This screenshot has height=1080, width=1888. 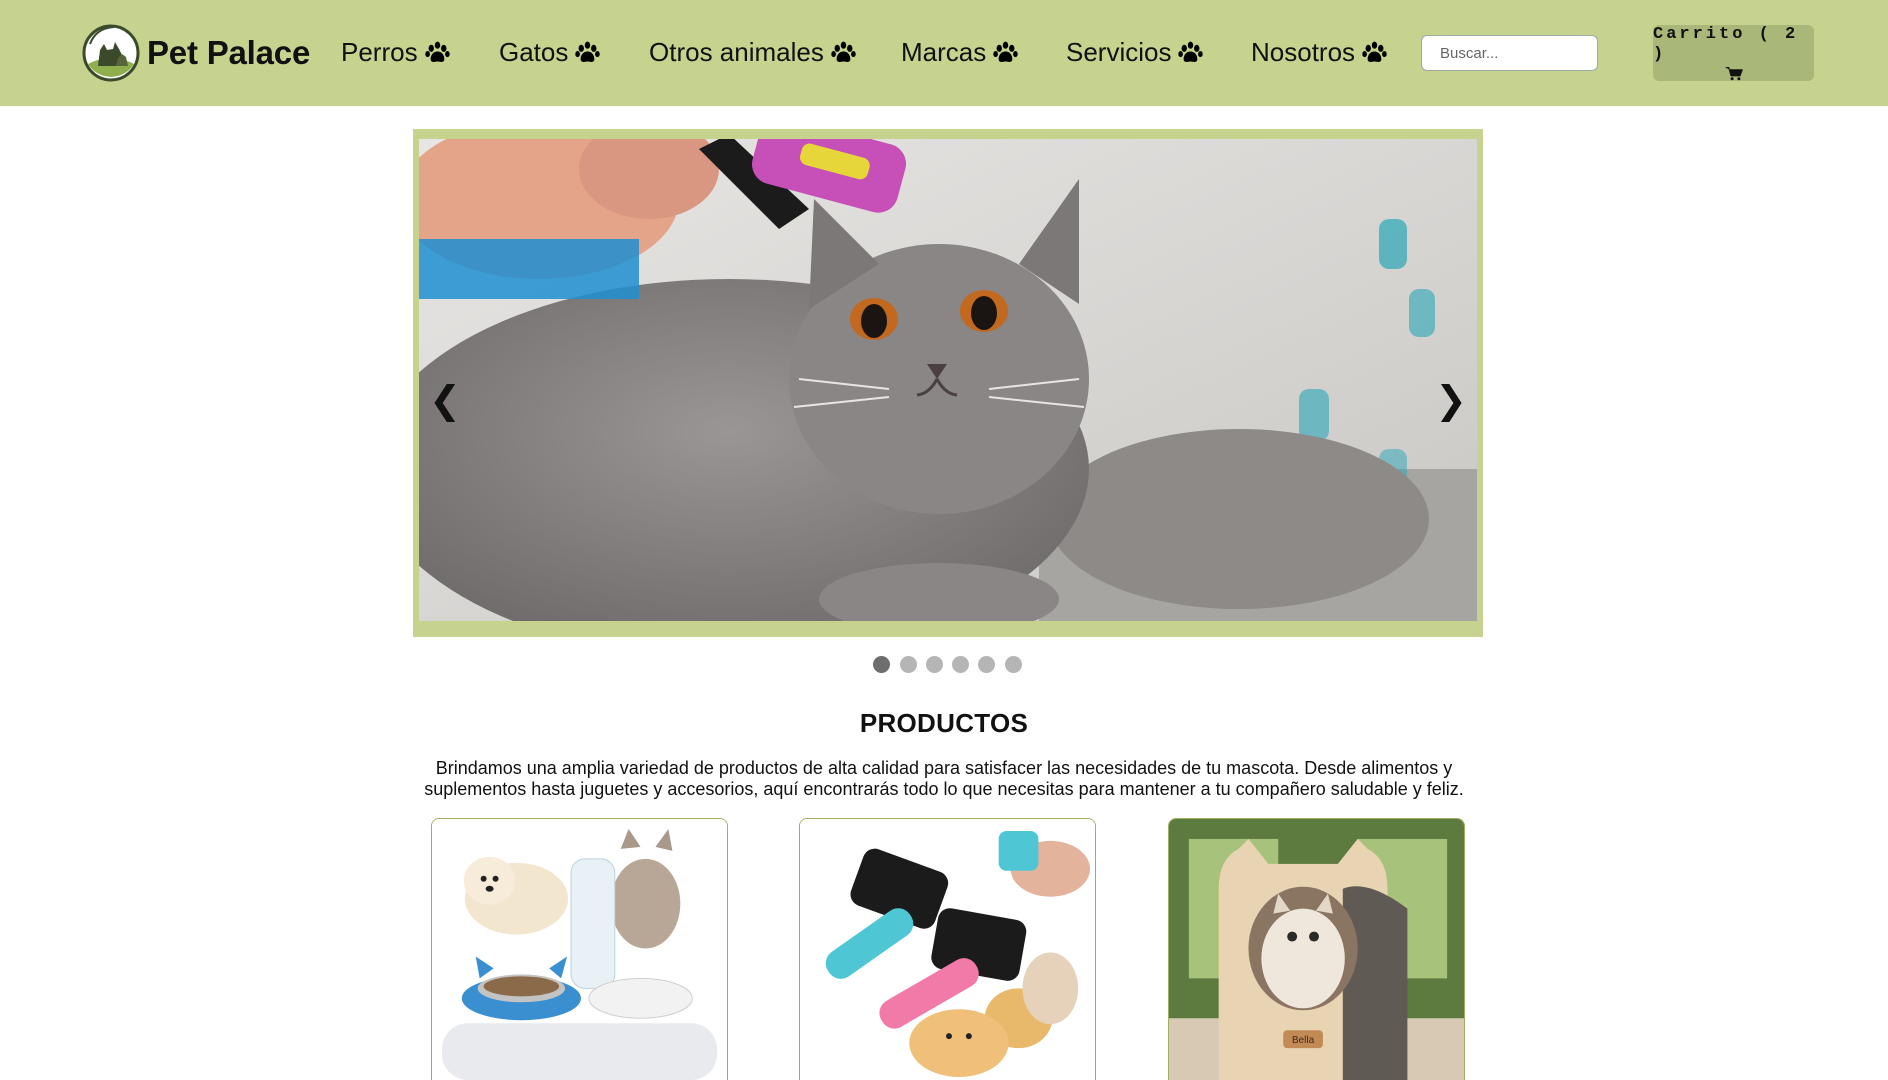 I want to click on brush-product-image, so click(x=947, y=949).